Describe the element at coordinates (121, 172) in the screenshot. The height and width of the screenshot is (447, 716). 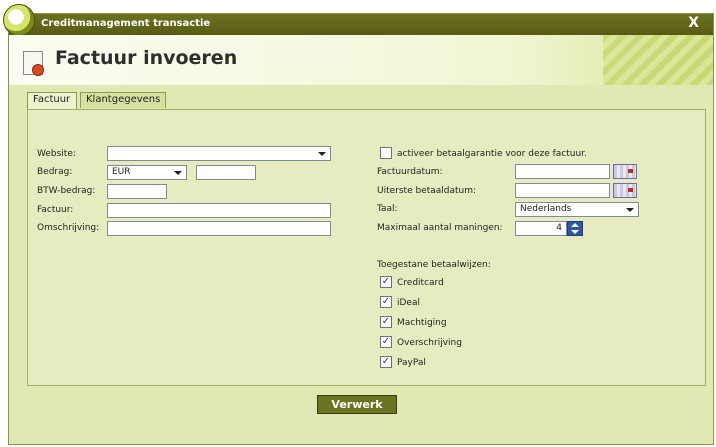
I see `currency-value: EUR` at that location.